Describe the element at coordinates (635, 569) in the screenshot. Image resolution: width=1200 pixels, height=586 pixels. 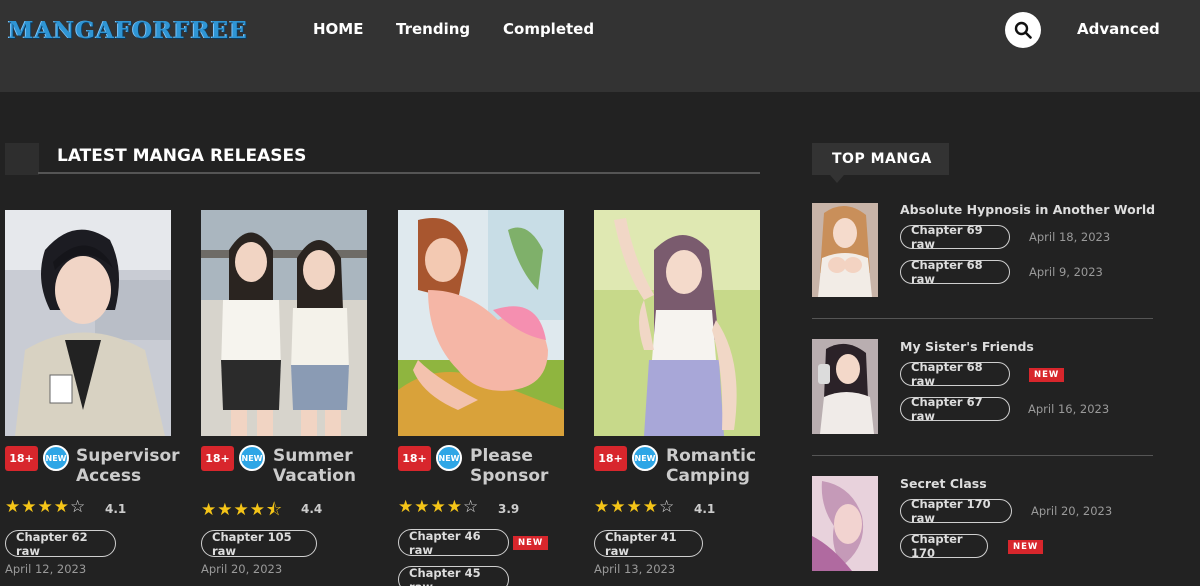
I see `chapter-date: April 13, 2023` at that location.